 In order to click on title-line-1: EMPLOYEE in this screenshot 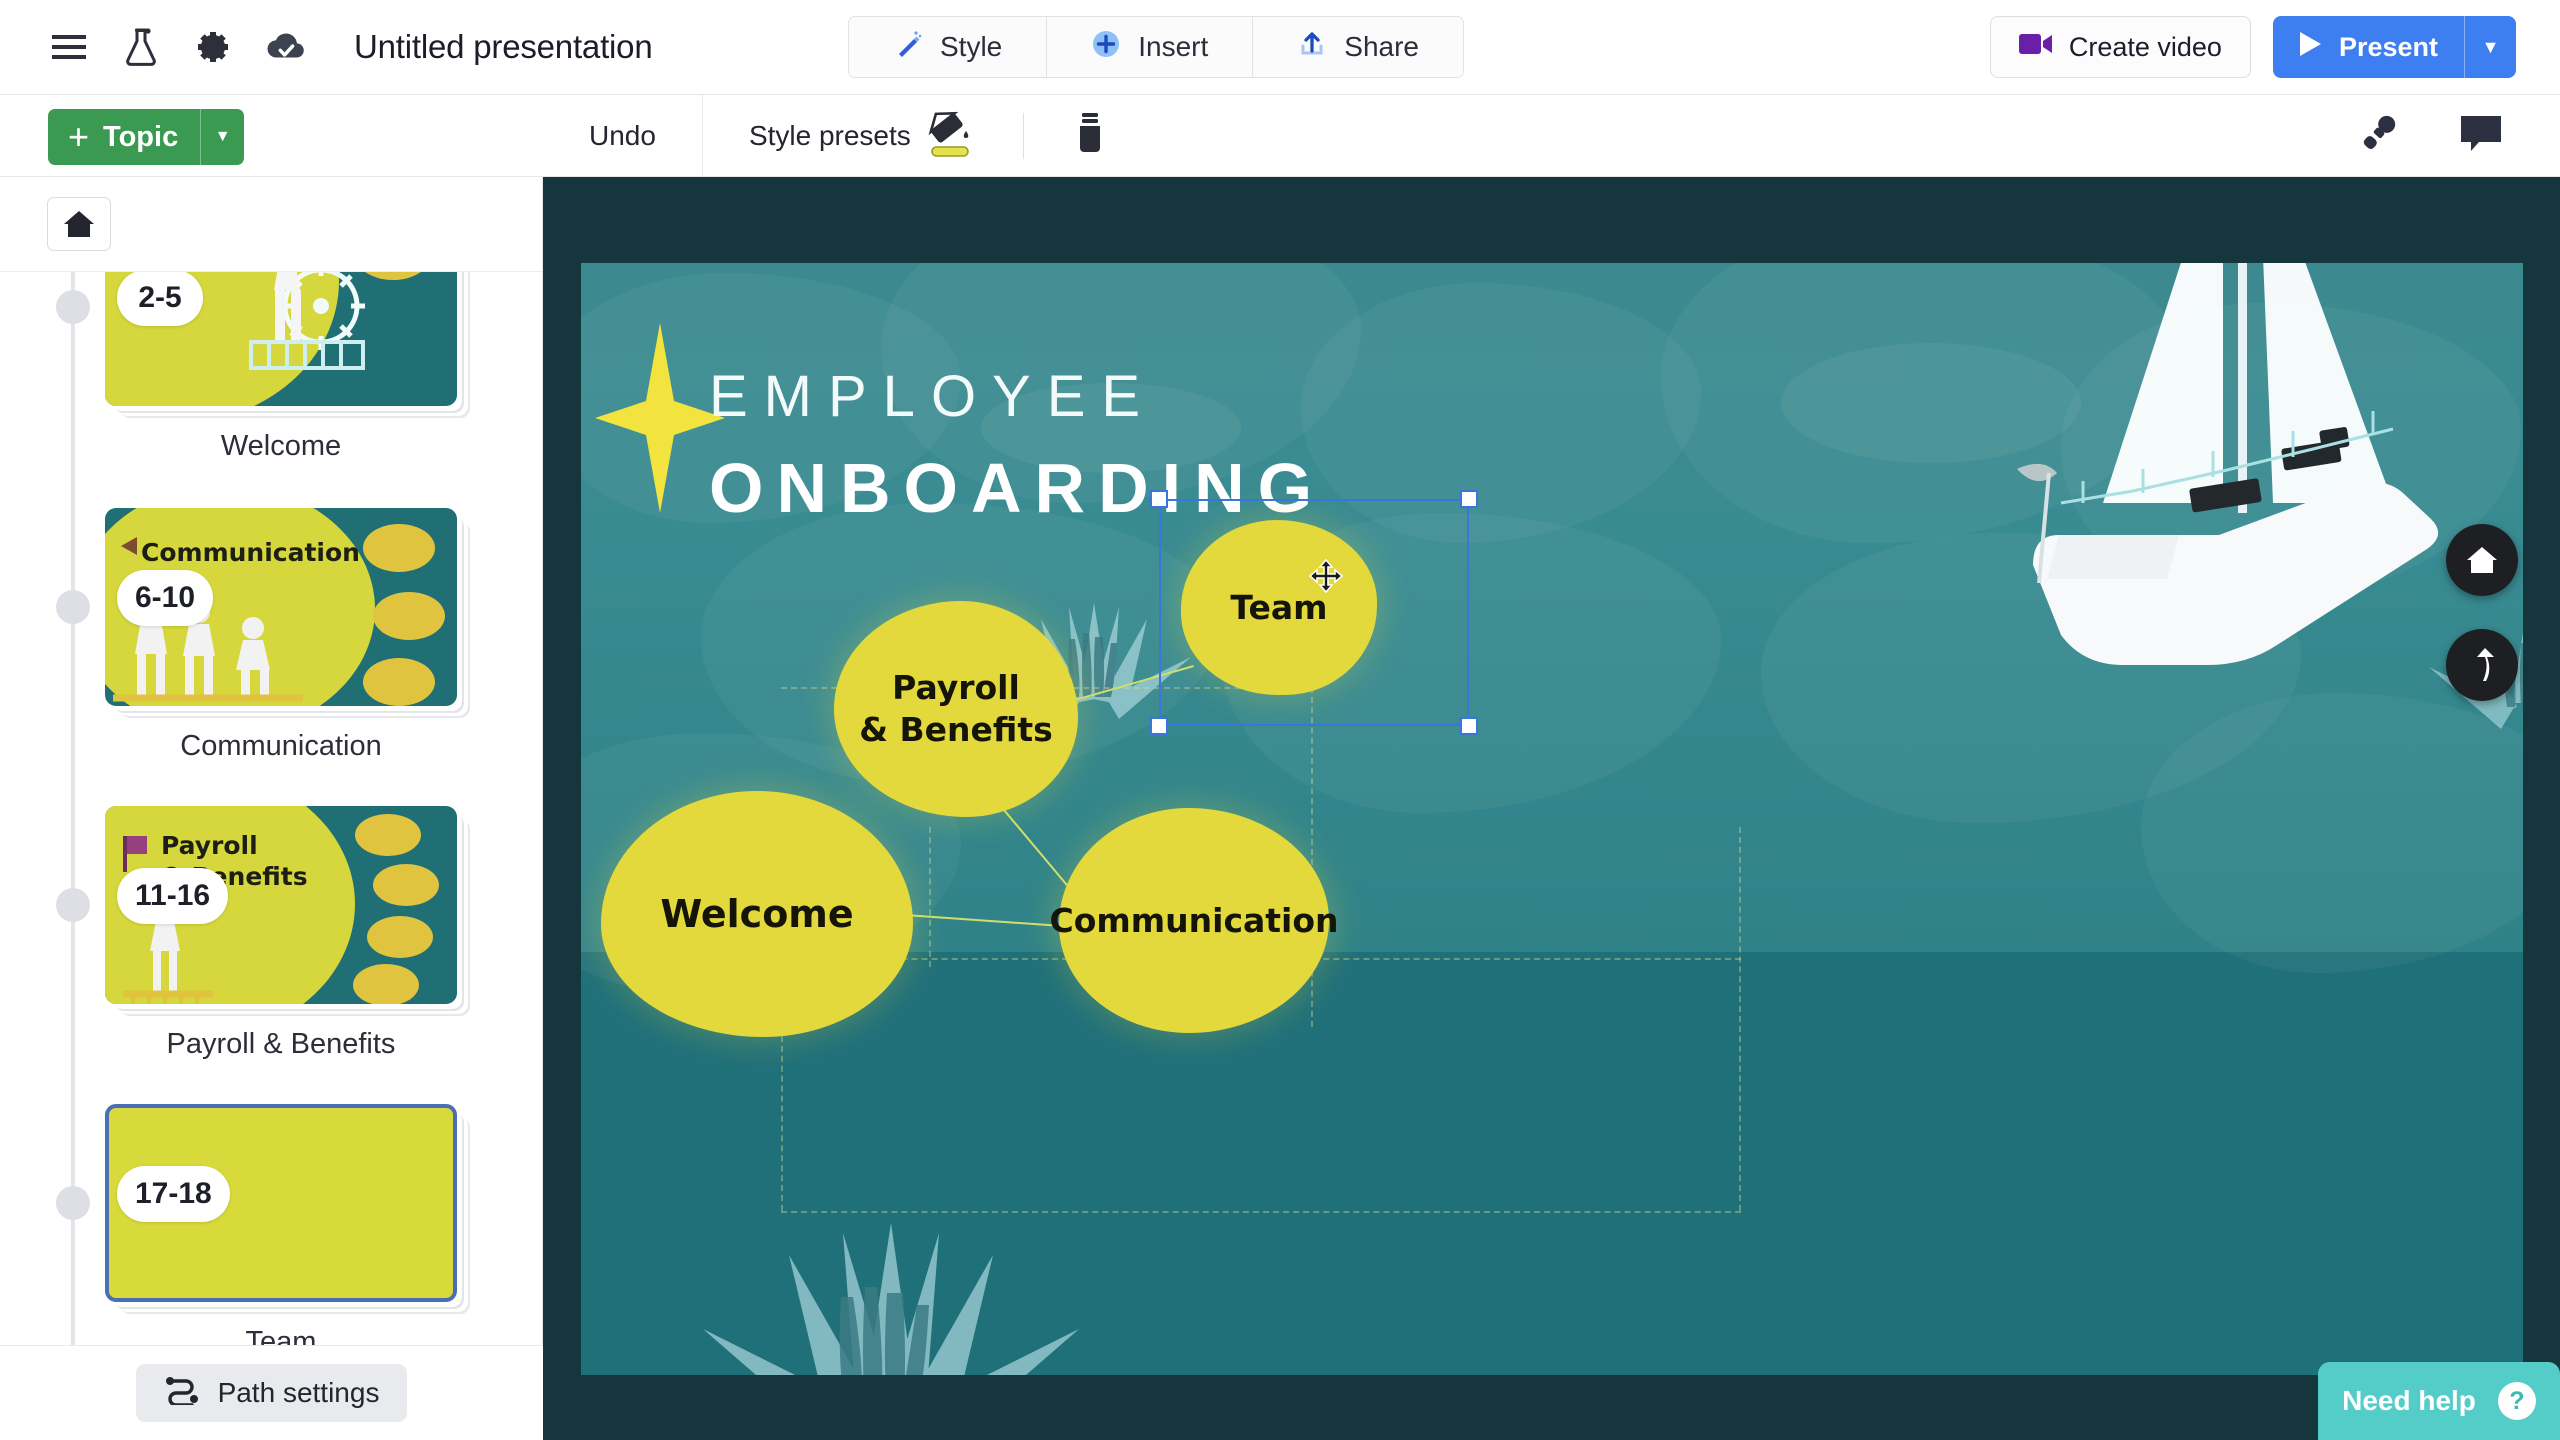, I will do `click(933, 396)`.